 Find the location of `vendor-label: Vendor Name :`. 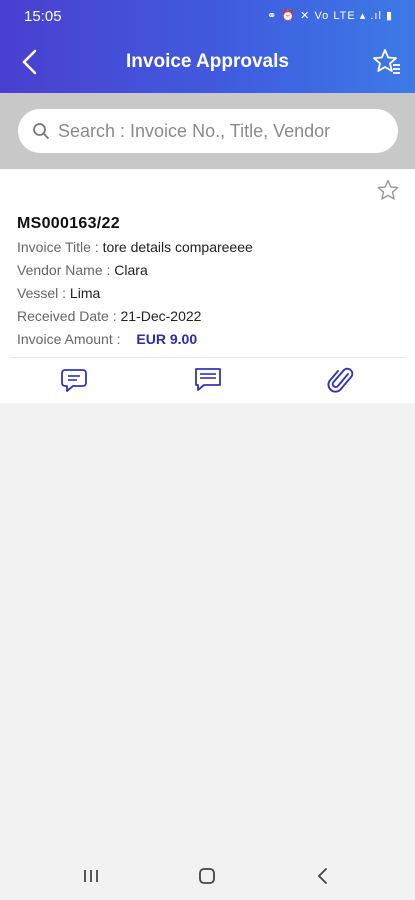

vendor-label: Vendor Name : is located at coordinates (64, 270).